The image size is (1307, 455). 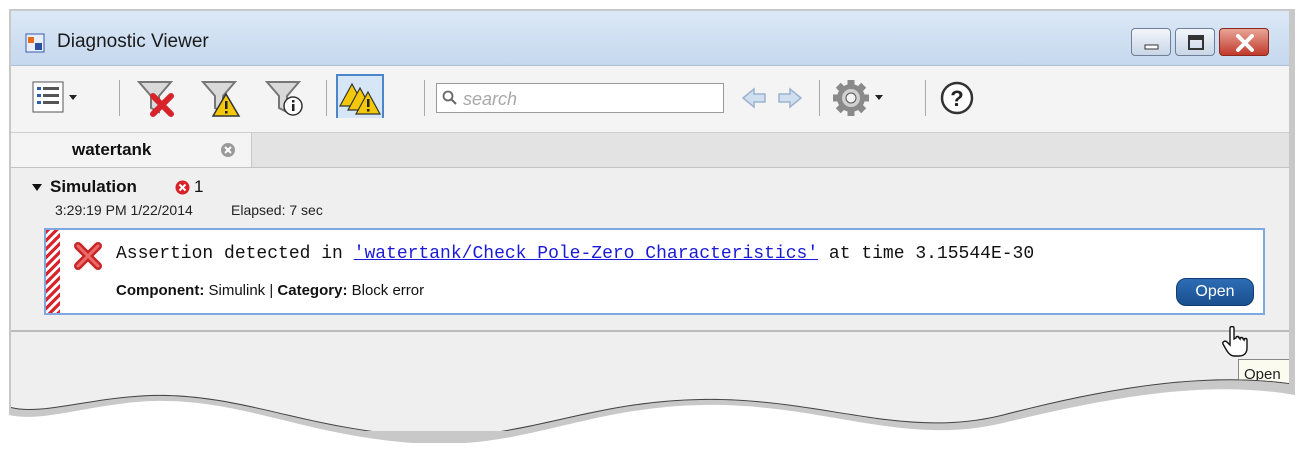 What do you see at coordinates (56, 98) in the screenshot?
I see `list-view-icon` at bounding box center [56, 98].